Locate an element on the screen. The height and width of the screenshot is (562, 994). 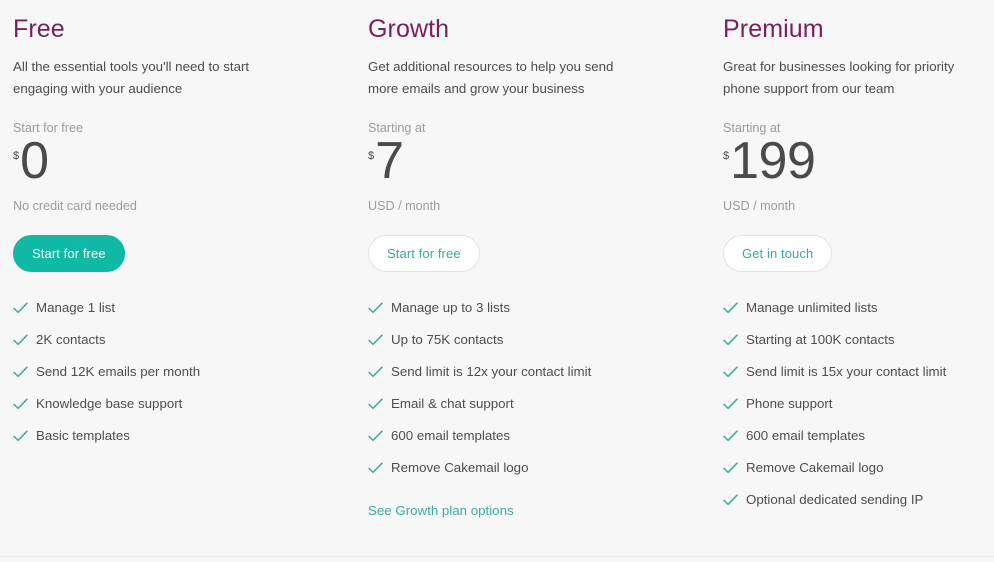
list-item: Optional dedicated sending IP is located at coordinates (858, 500).